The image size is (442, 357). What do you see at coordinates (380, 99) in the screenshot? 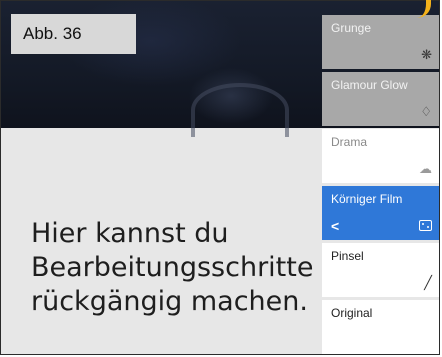
I see `filter-glamour-glow: Glamour Glow ♢` at bounding box center [380, 99].